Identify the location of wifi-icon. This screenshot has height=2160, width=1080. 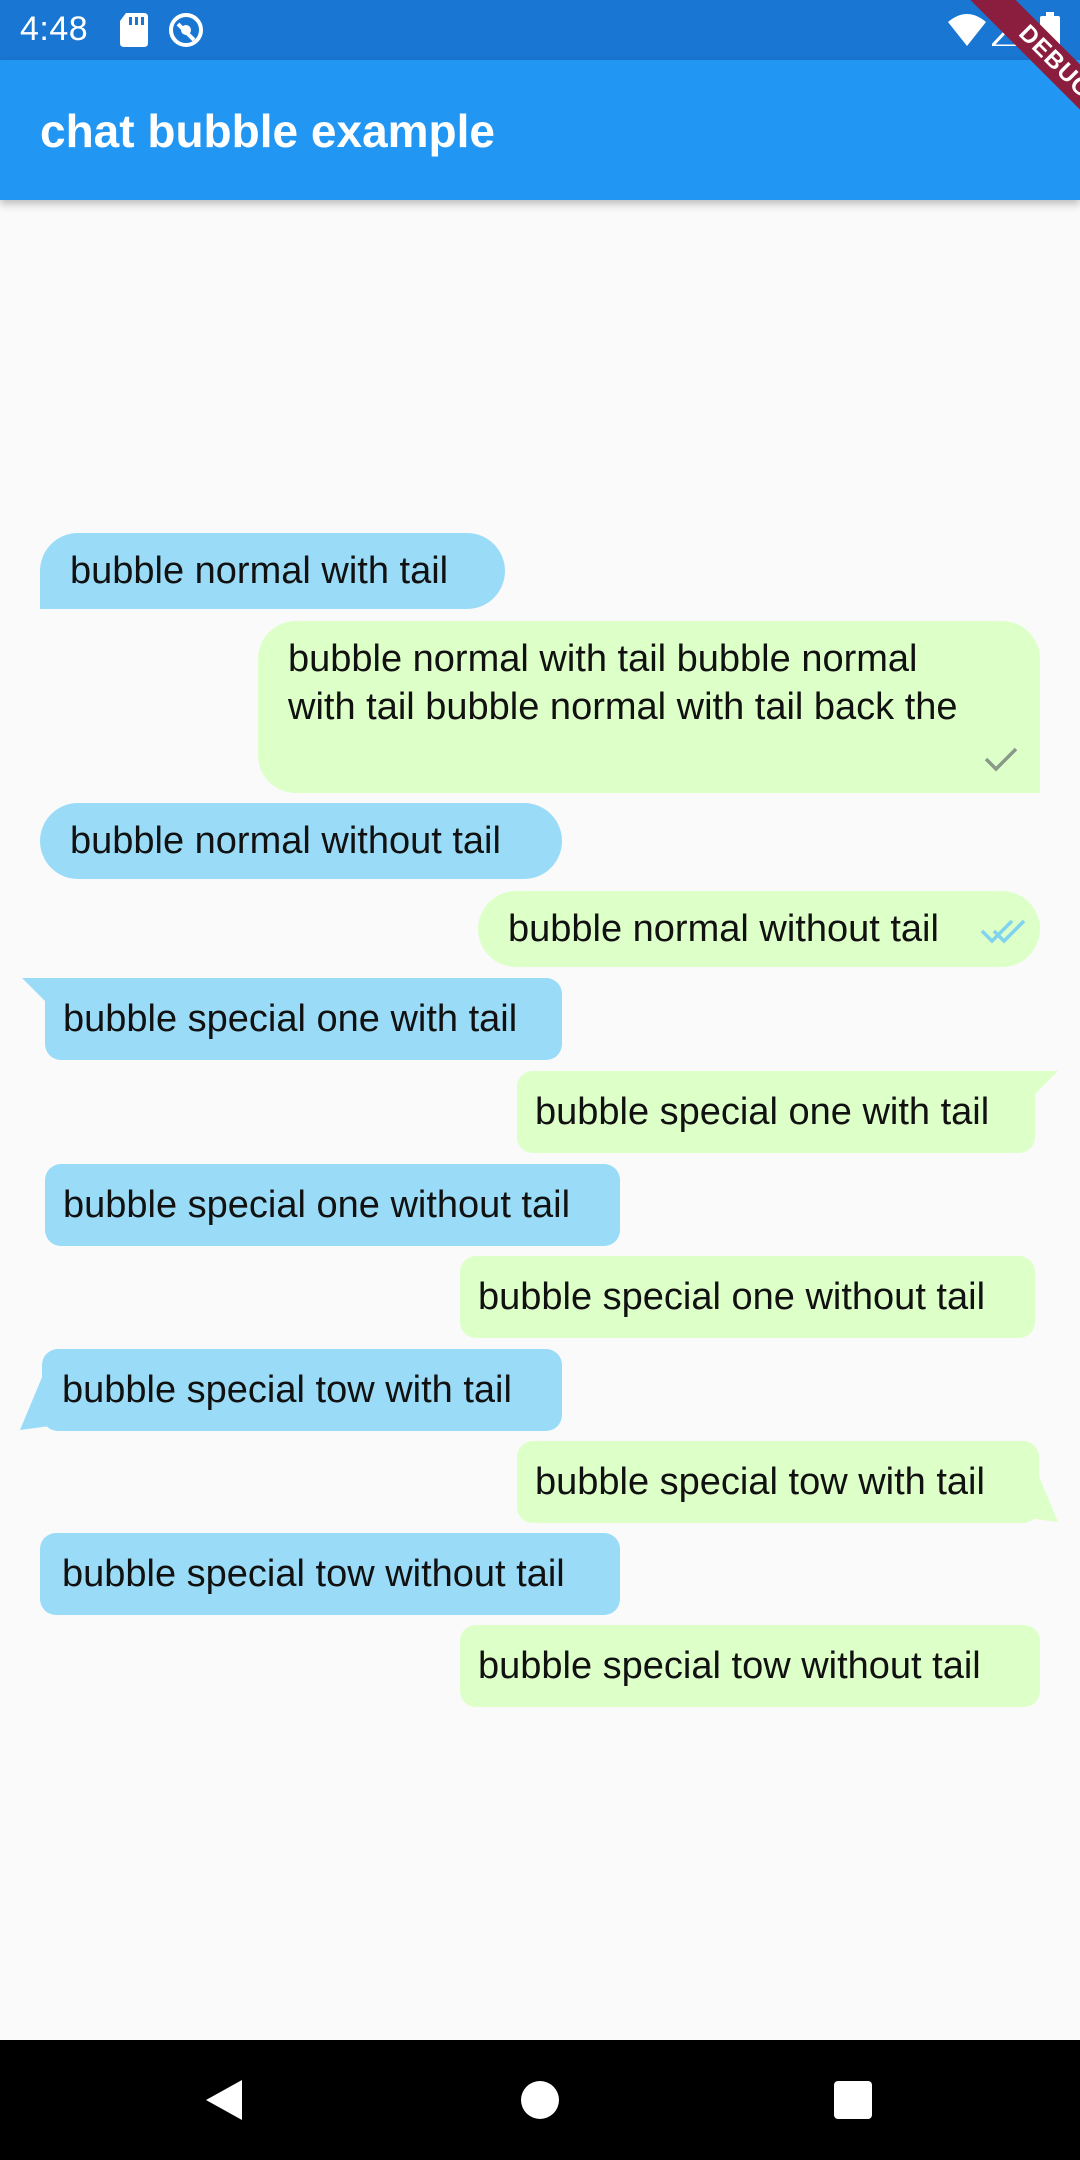
(967, 30).